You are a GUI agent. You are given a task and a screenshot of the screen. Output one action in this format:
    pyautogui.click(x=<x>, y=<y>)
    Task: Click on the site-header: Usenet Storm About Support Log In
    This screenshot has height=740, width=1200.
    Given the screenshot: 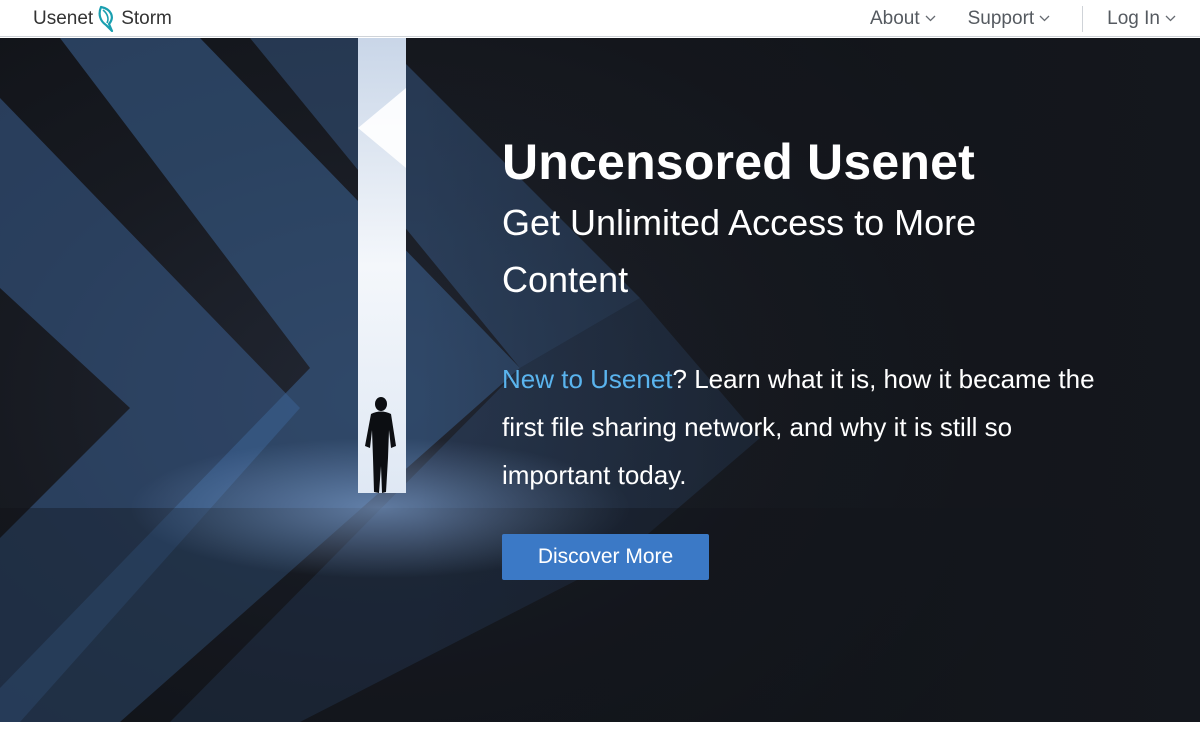 What is the action you would take?
    pyautogui.click(x=600, y=18)
    